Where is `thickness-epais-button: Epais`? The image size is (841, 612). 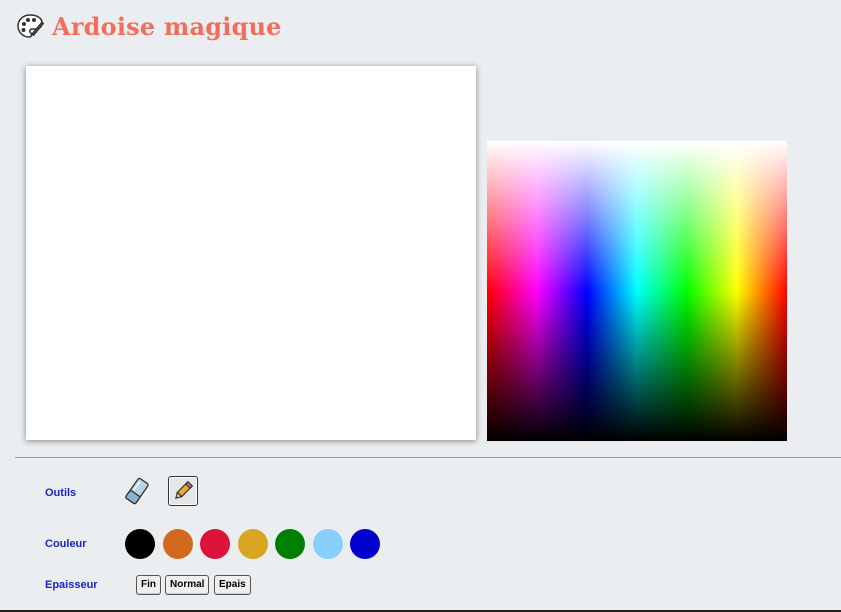 thickness-epais-button: Epais is located at coordinates (232, 585).